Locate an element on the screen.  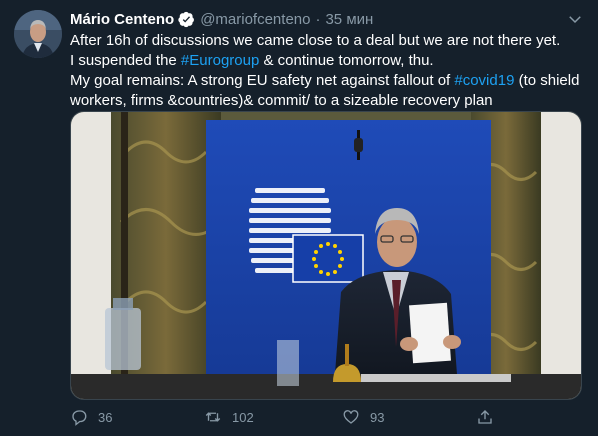
reply-button: 36 is located at coordinates (91, 417).